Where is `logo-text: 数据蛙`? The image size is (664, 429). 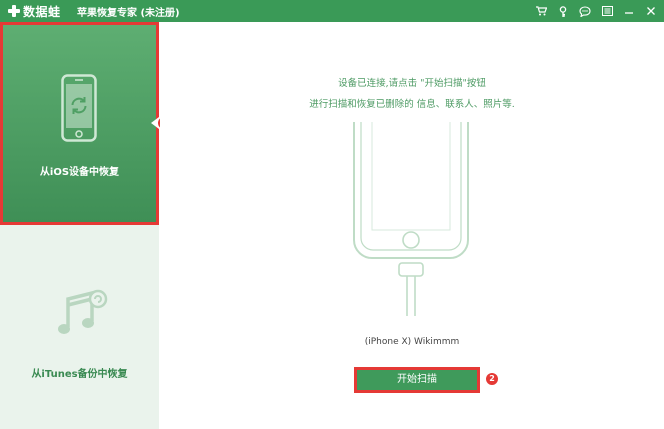
logo-text: 数据蛙 is located at coordinates (42, 11).